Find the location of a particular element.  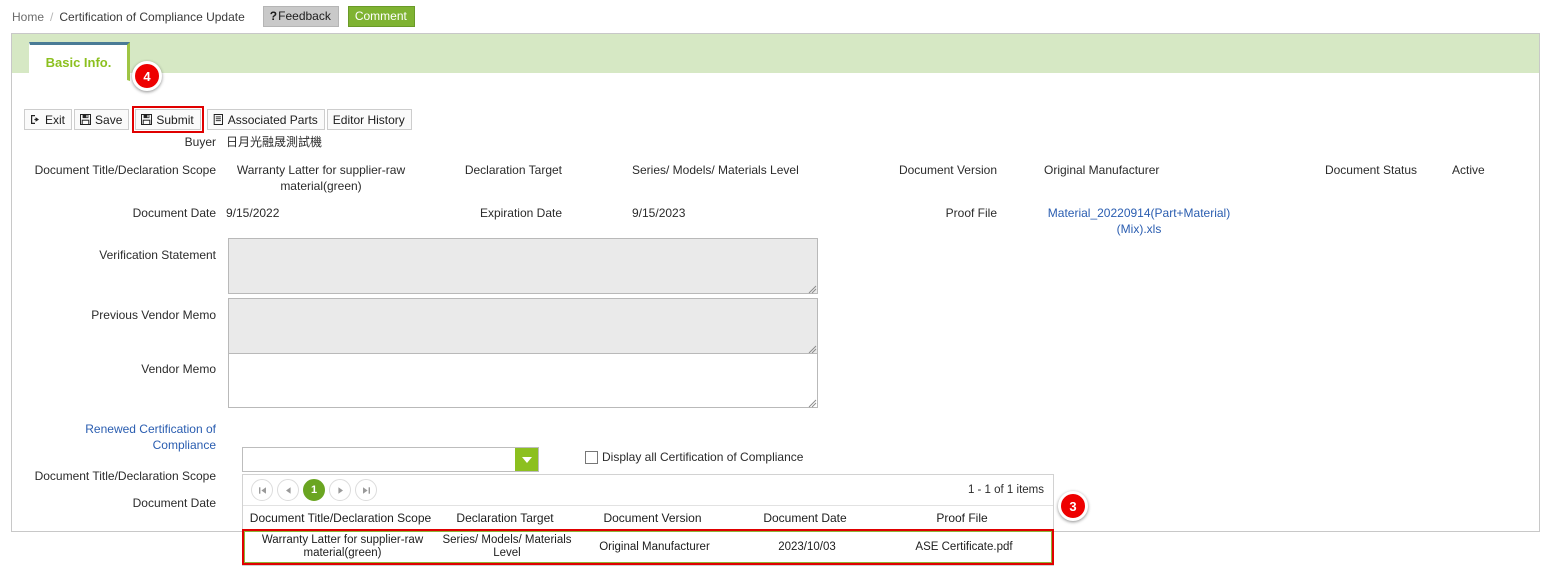

tab-strip is located at coordinates (775, 53).